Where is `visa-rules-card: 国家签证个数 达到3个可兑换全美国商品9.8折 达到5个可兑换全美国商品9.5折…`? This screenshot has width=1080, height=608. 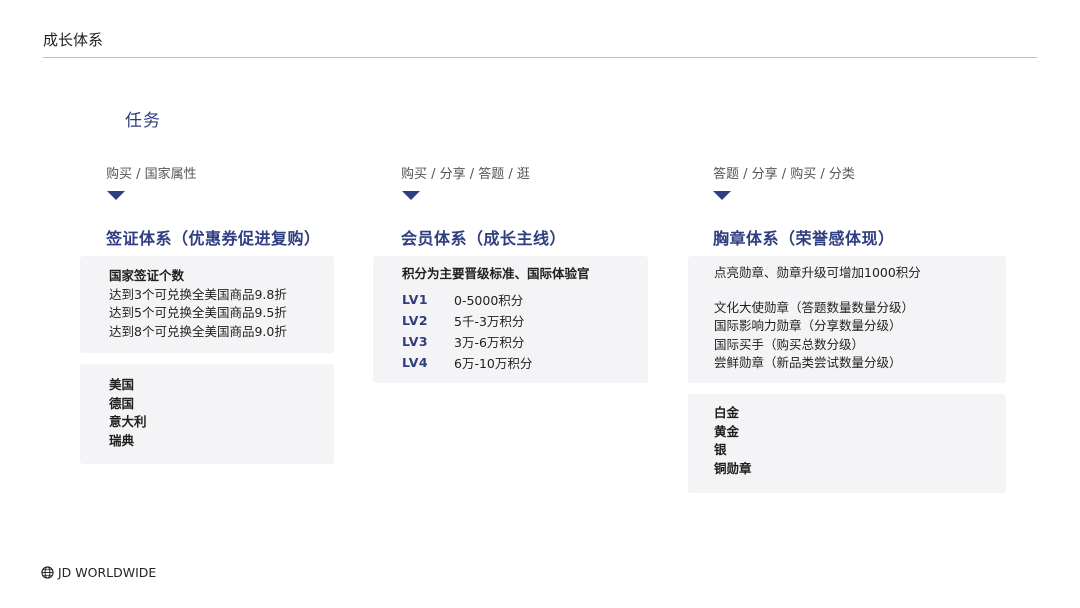
visa-rules-card: 国家签证个数 达到3个可兑换全美国商品9.8折 达到5个可兑换全美国商品9.5折… is located at coordinates (207, 304).